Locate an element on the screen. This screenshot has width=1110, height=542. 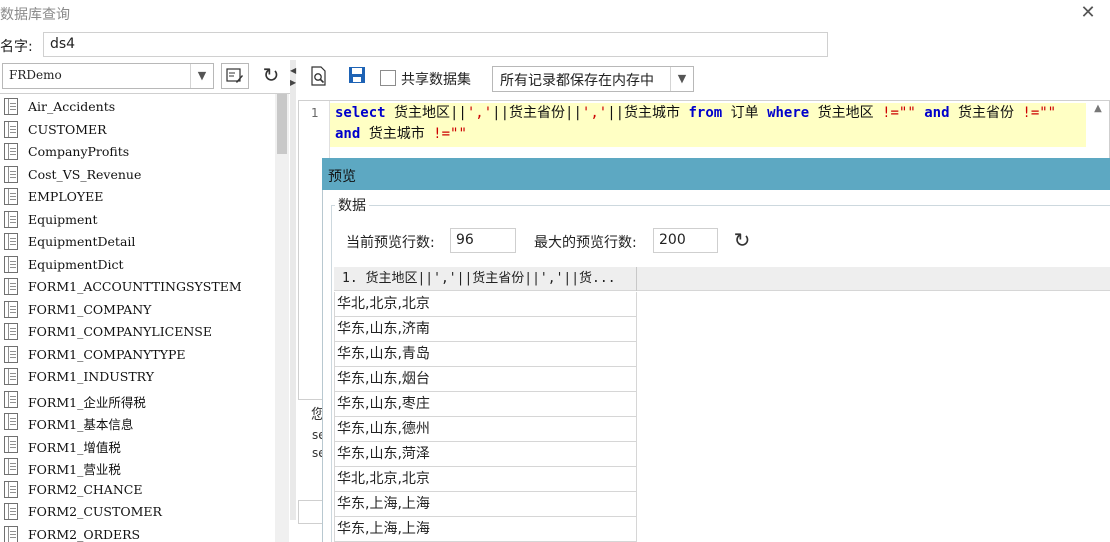
sql-text-part: 货主地区 is located at coordinates (846, 113).